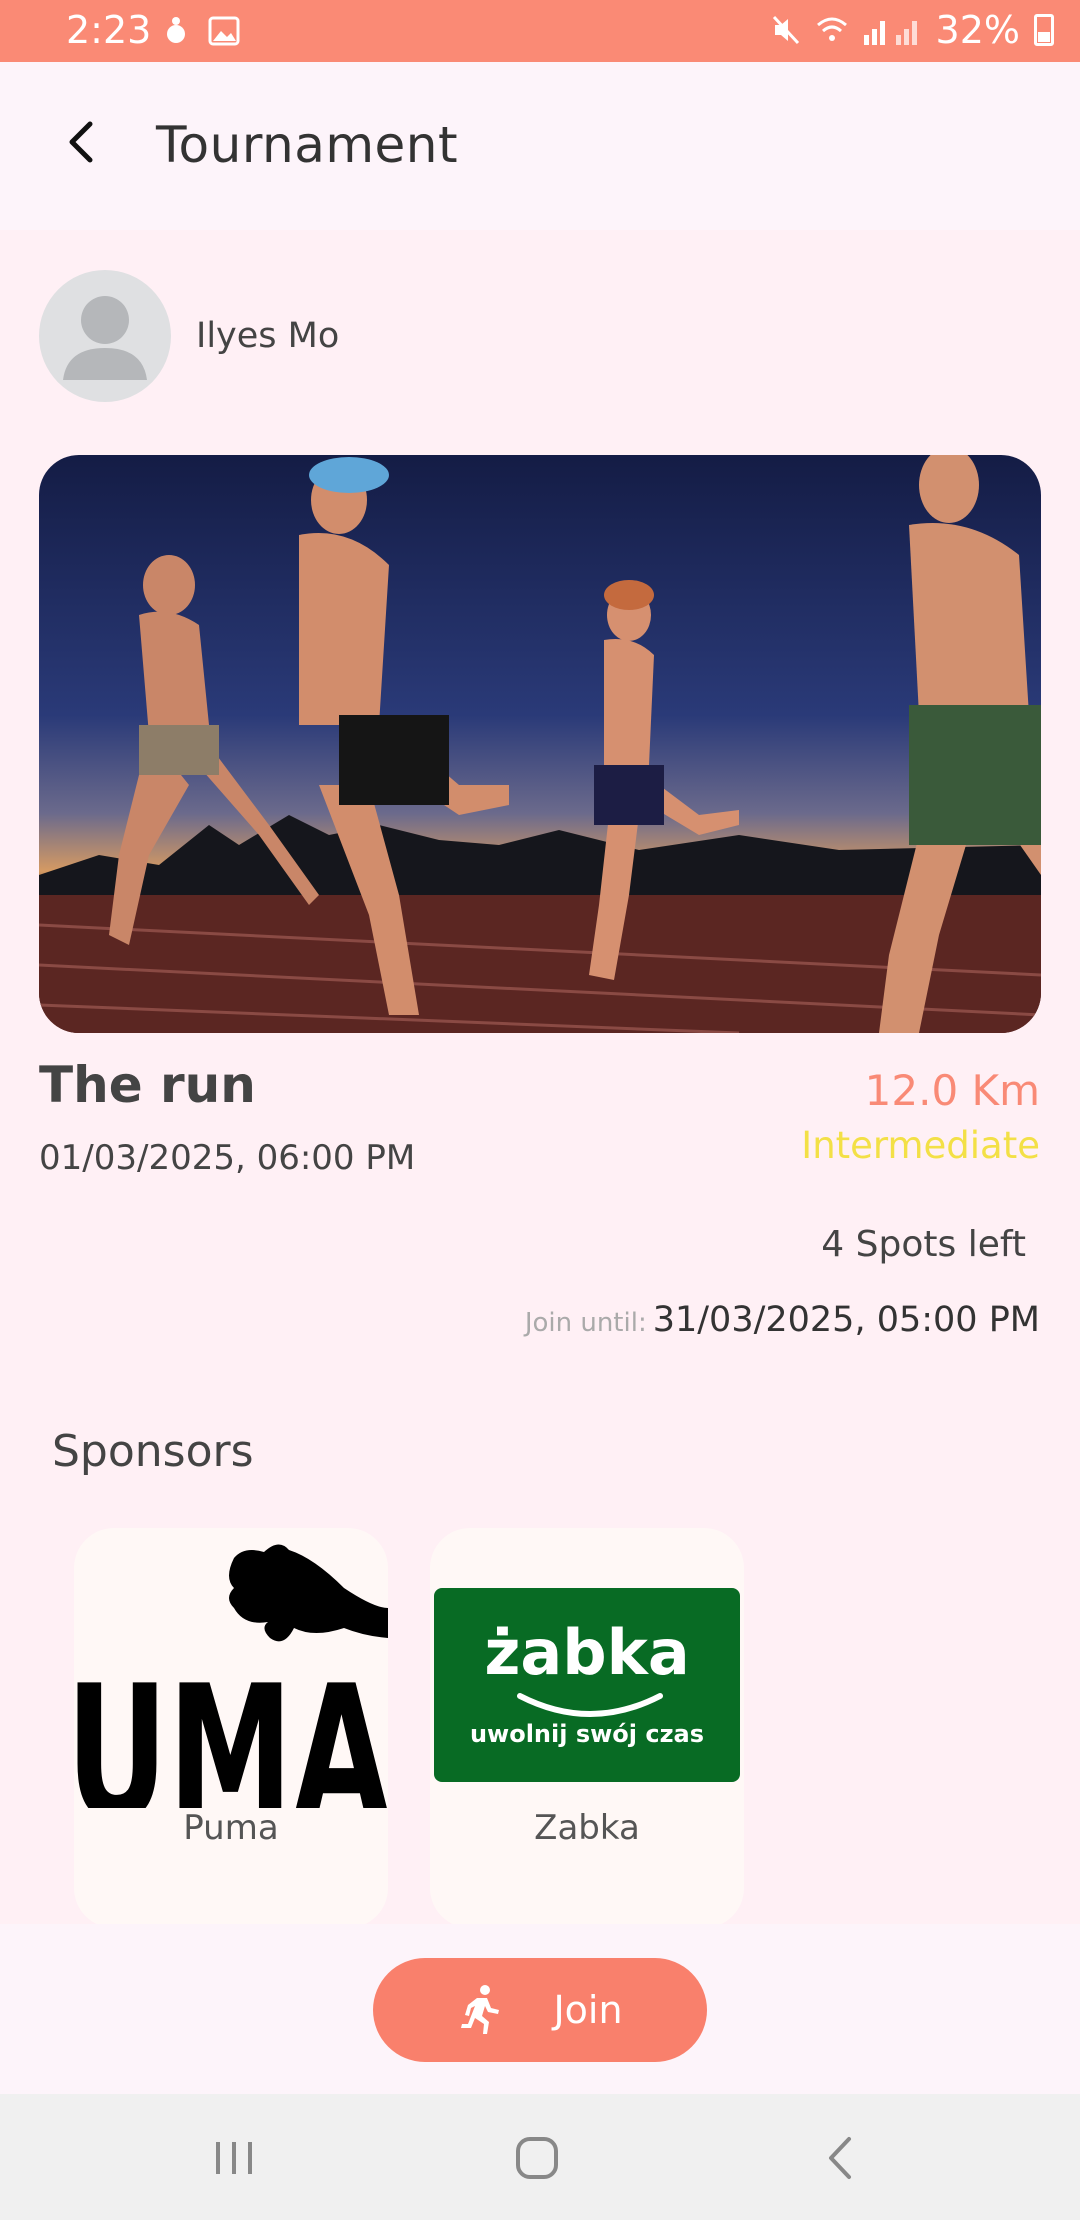 This screenshot has height=2220, width=1080. I want to click on image-icon, so click(224, 31).